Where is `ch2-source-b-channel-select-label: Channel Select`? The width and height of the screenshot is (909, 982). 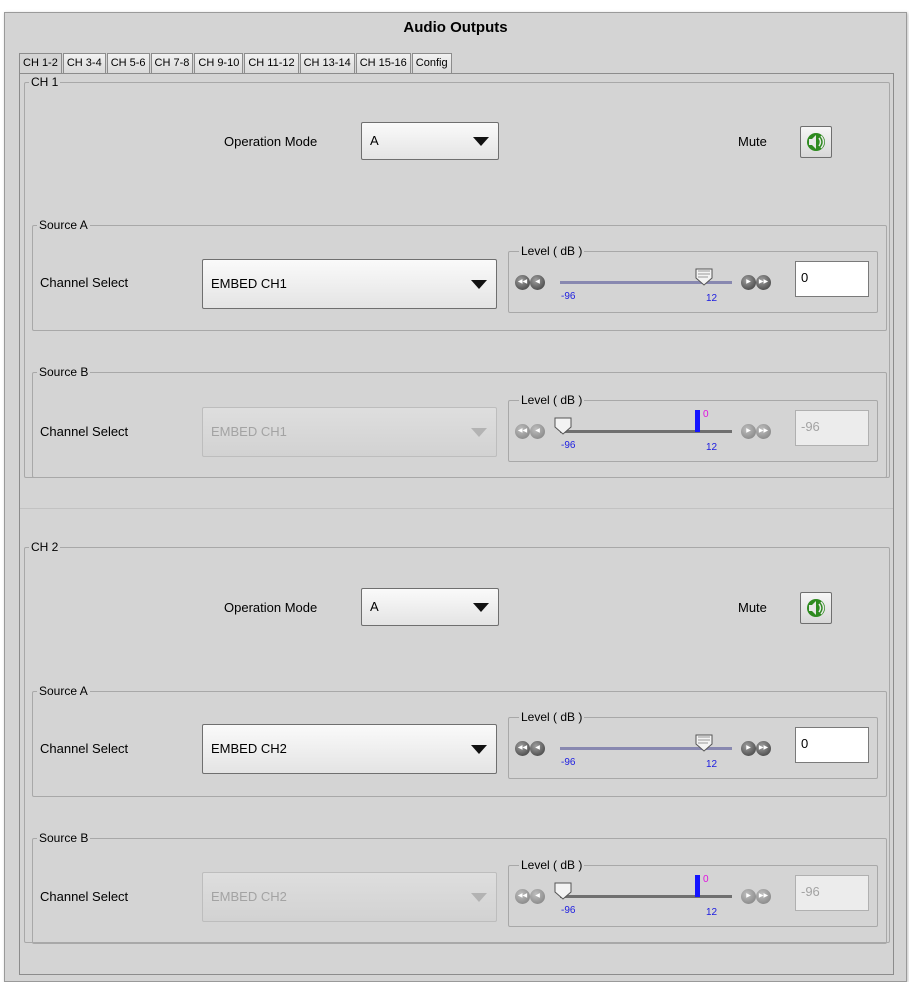 ch2-source-b-channel-select-label: Channel Select is located at coordinates (84, 896).